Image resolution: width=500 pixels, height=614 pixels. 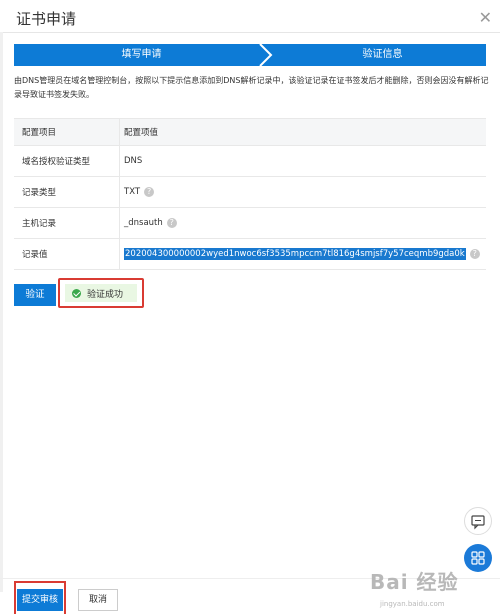 I want to click on row-label: 记录类型, so click(x=39, y=193).